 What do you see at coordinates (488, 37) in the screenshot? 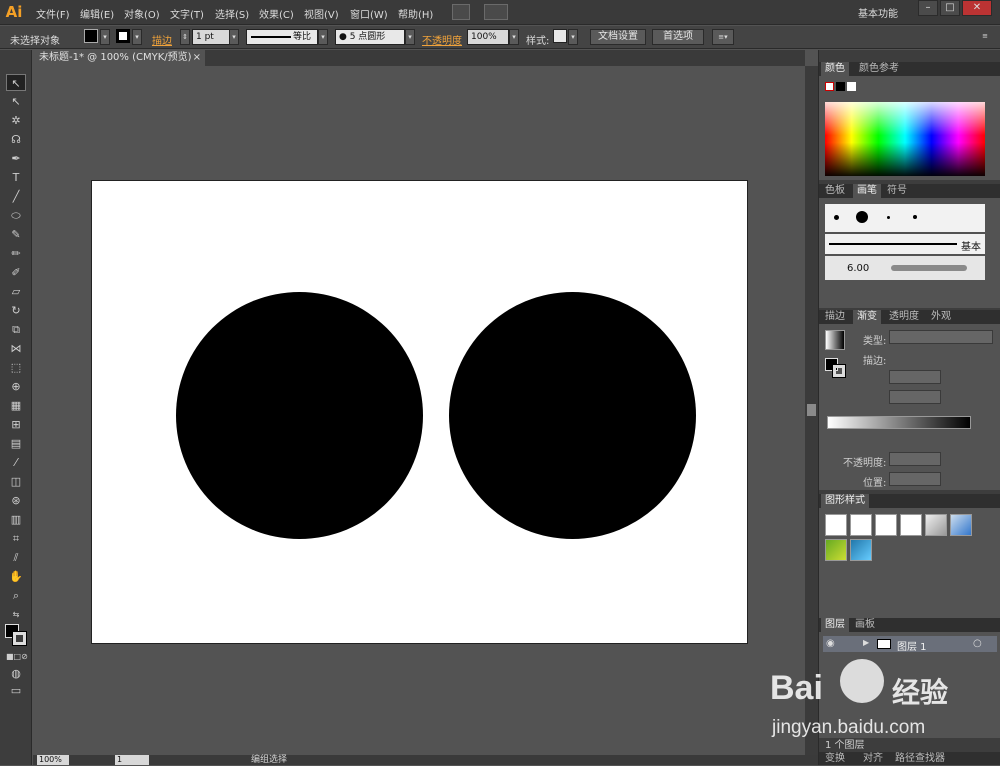
I see `opacity-field: 100%` at bounding box center [488, 37].